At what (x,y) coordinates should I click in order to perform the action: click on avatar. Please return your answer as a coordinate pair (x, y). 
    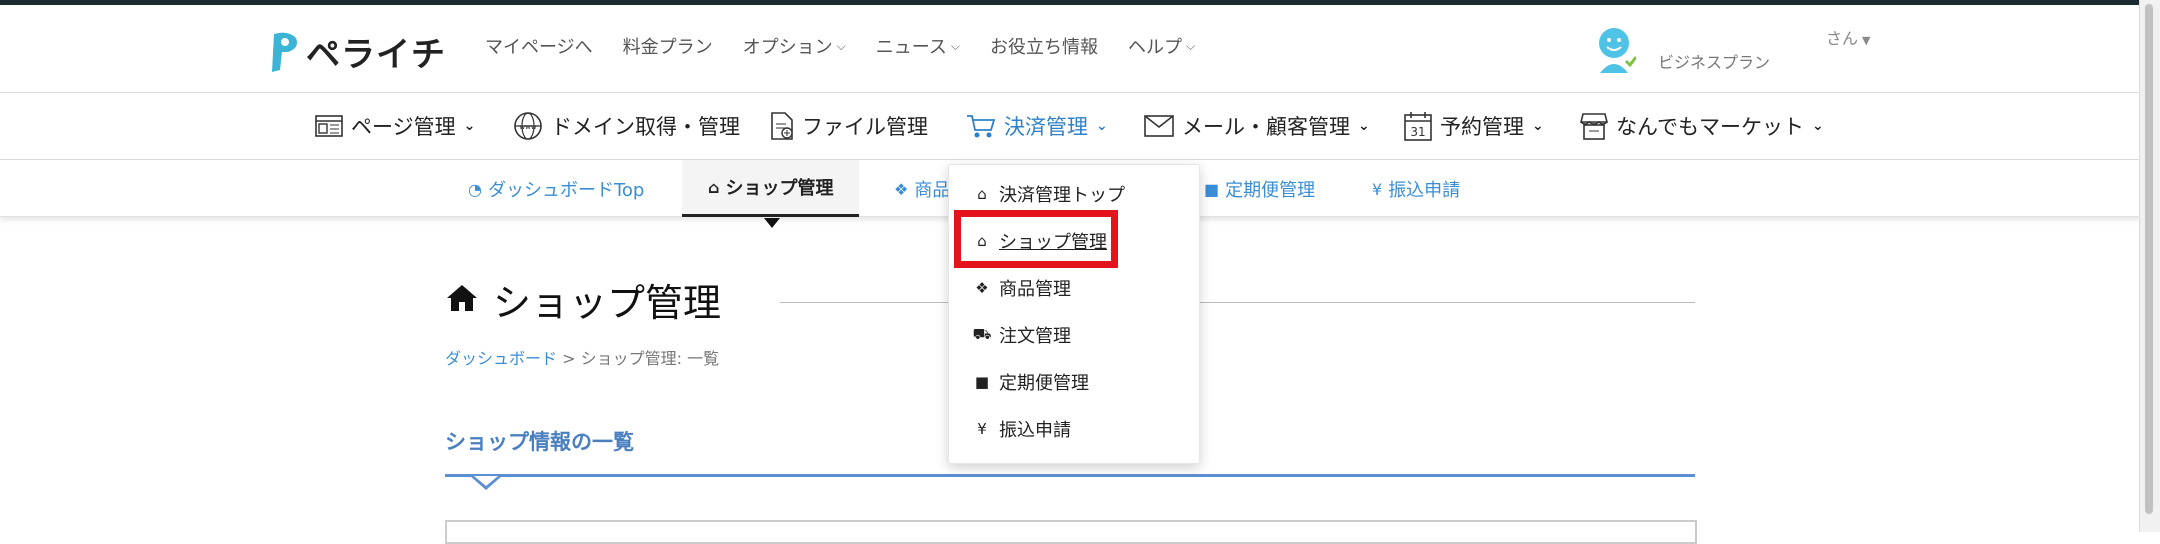
    Looking at the image, I should click on (1615, 53).